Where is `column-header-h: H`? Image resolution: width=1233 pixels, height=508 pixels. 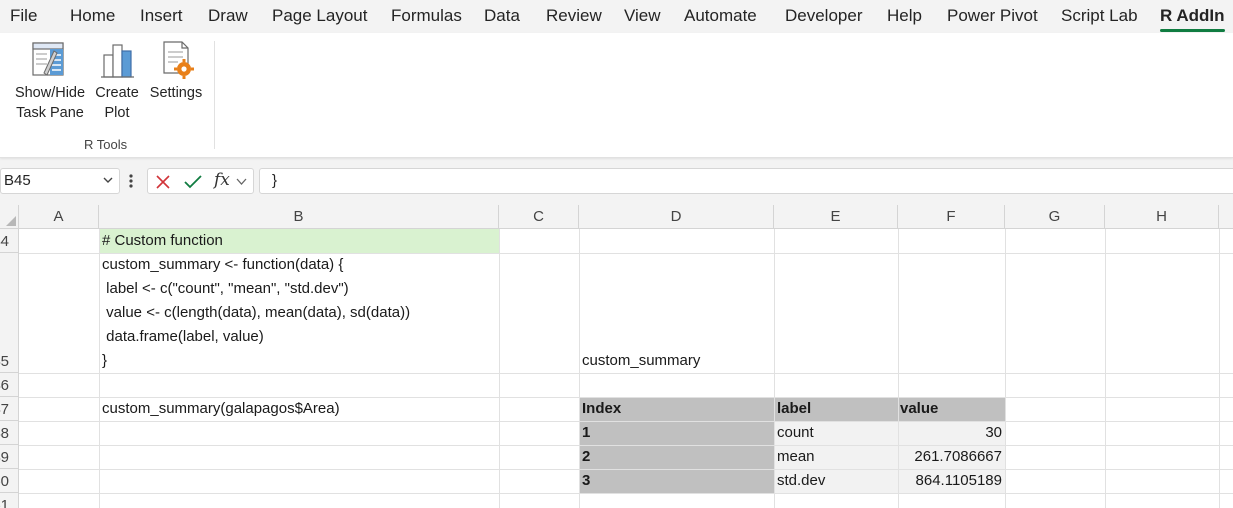
column-header-h: H is located at coordinates (1162, 217).